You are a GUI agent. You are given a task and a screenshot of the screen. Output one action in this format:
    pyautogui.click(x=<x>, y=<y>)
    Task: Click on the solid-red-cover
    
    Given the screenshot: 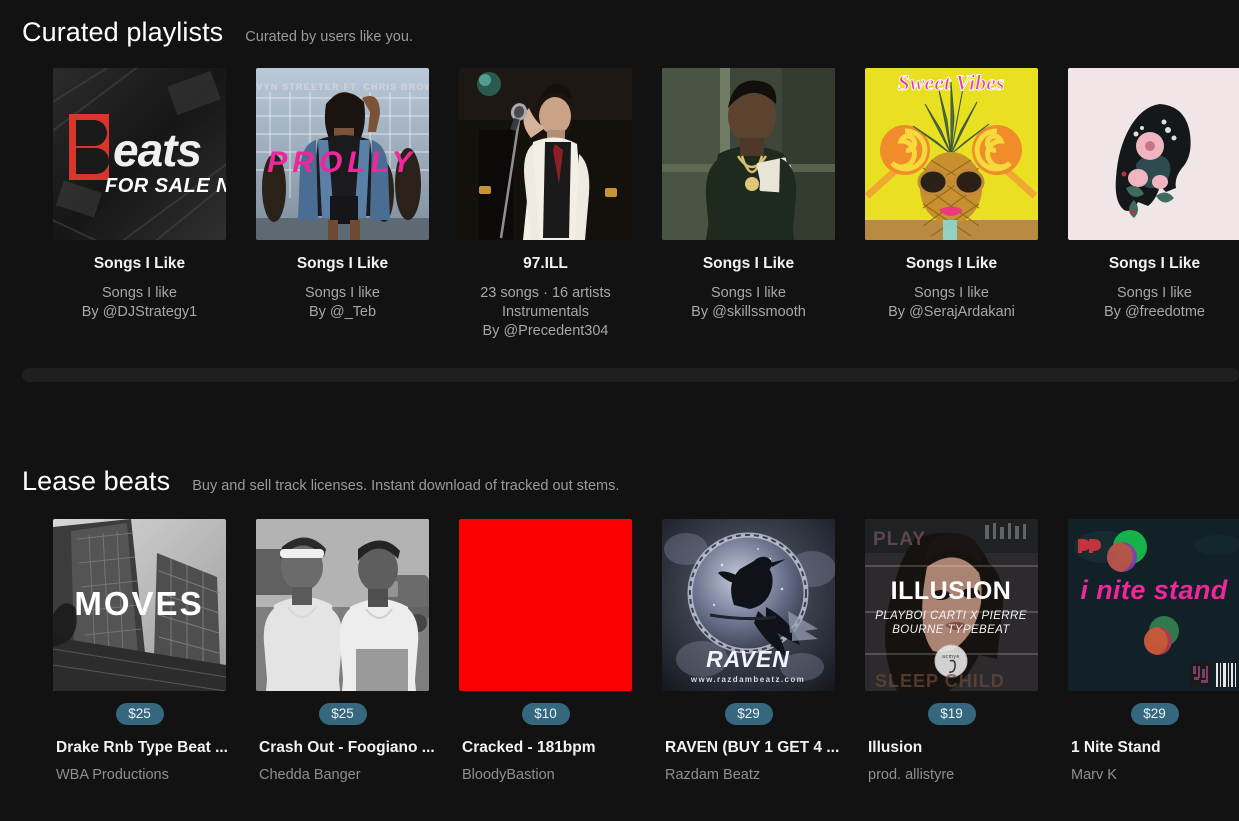 What is the action you would take?
    pyautogui.click(x=545, y=604)
    